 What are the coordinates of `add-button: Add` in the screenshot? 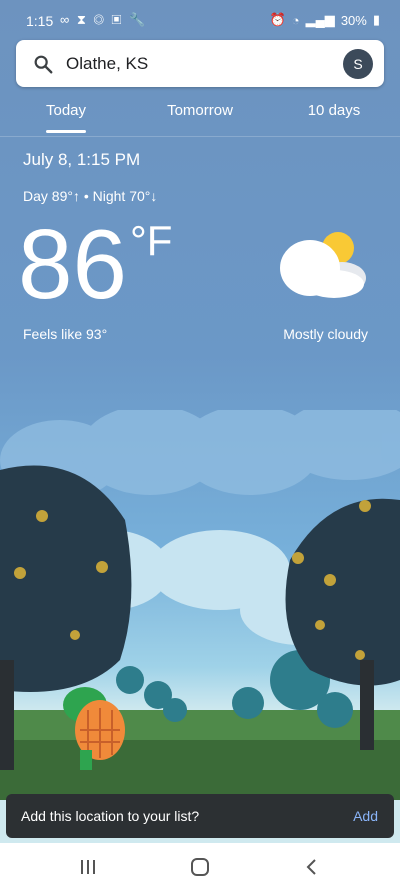 It's located at (365, 816).